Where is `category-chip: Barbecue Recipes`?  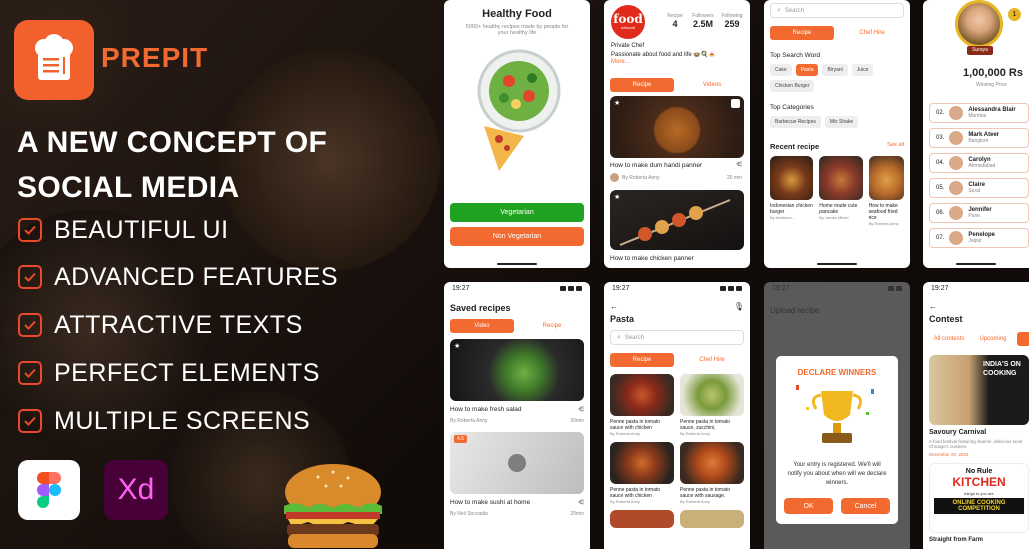
category-chip: Barbecue Recipes is located at coordinates (795, 122).